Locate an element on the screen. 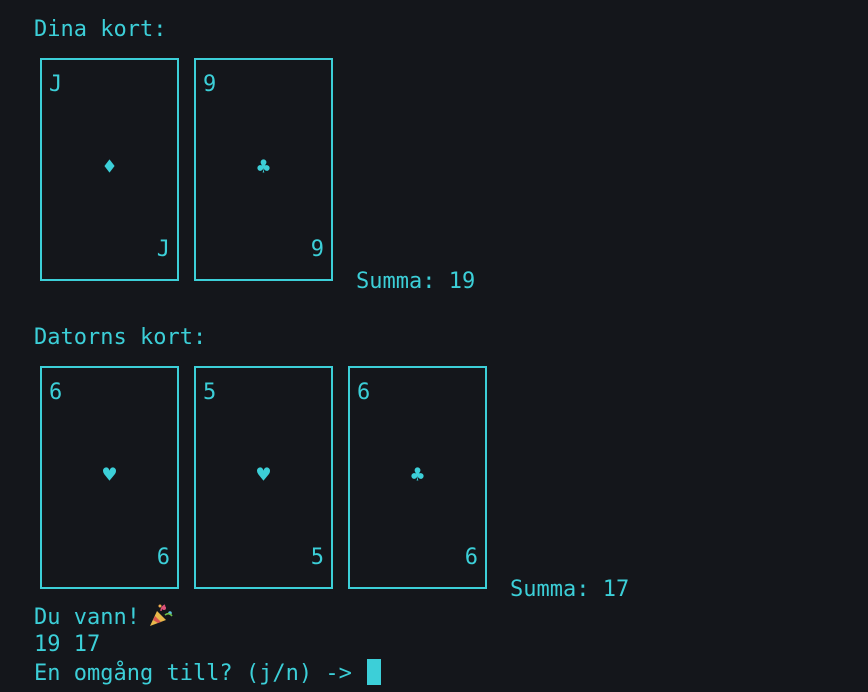  diamond-suit-icon: ♦ is located at coordinates (109, 167).